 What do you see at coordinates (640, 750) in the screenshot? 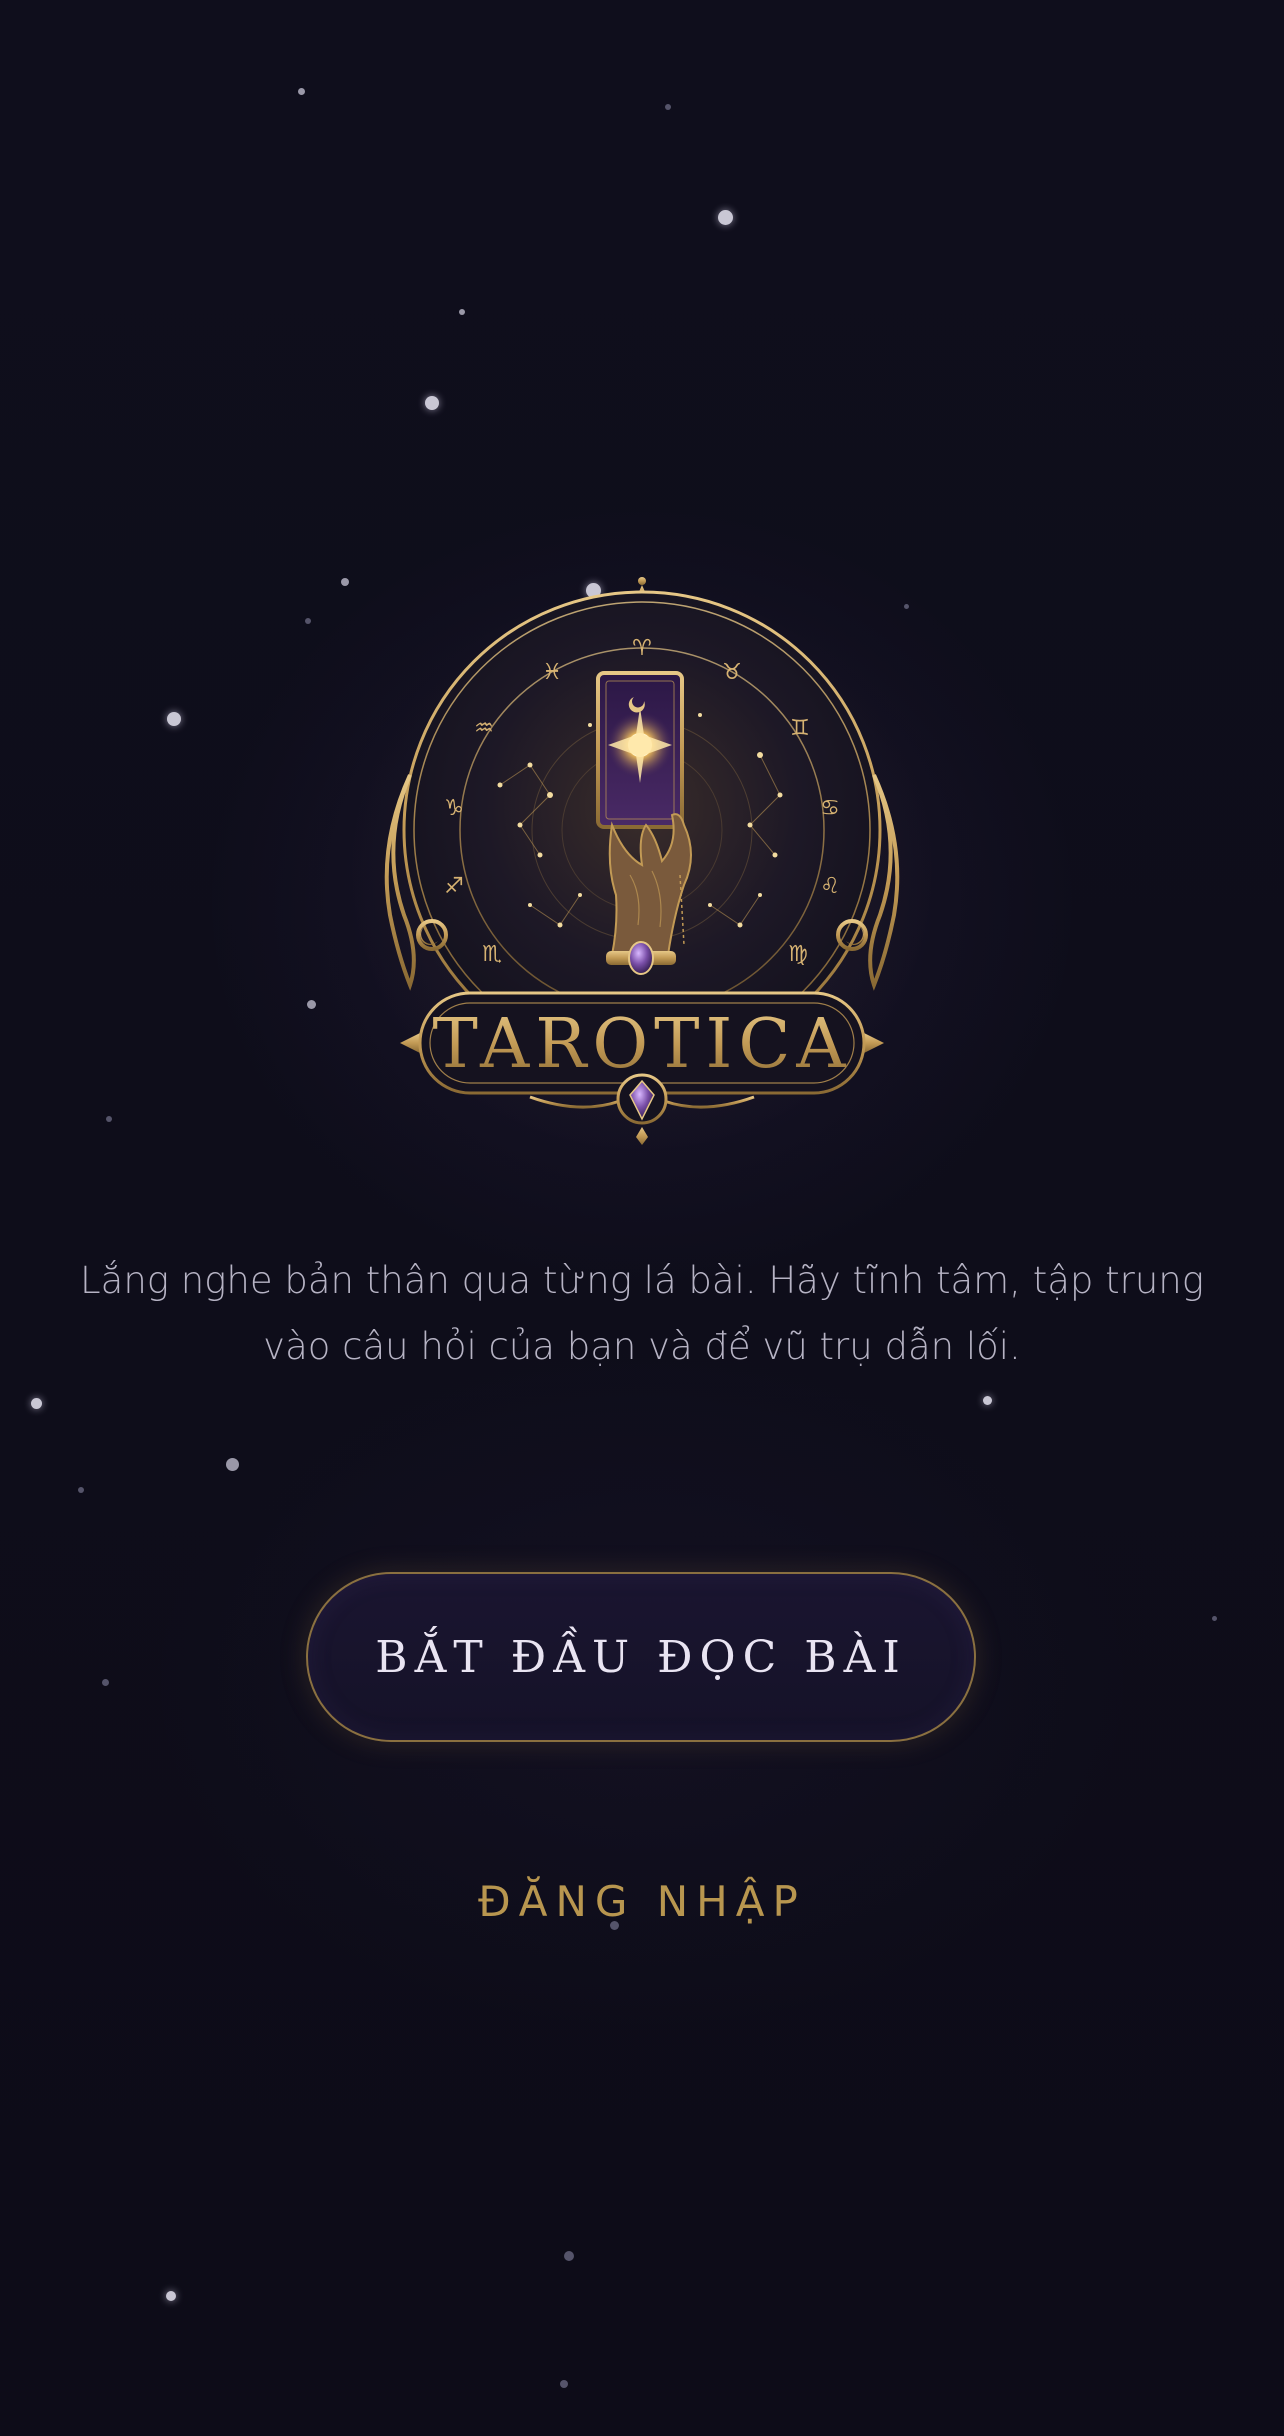
I see `tarot-card-icon` at bounding box center [640, 750].